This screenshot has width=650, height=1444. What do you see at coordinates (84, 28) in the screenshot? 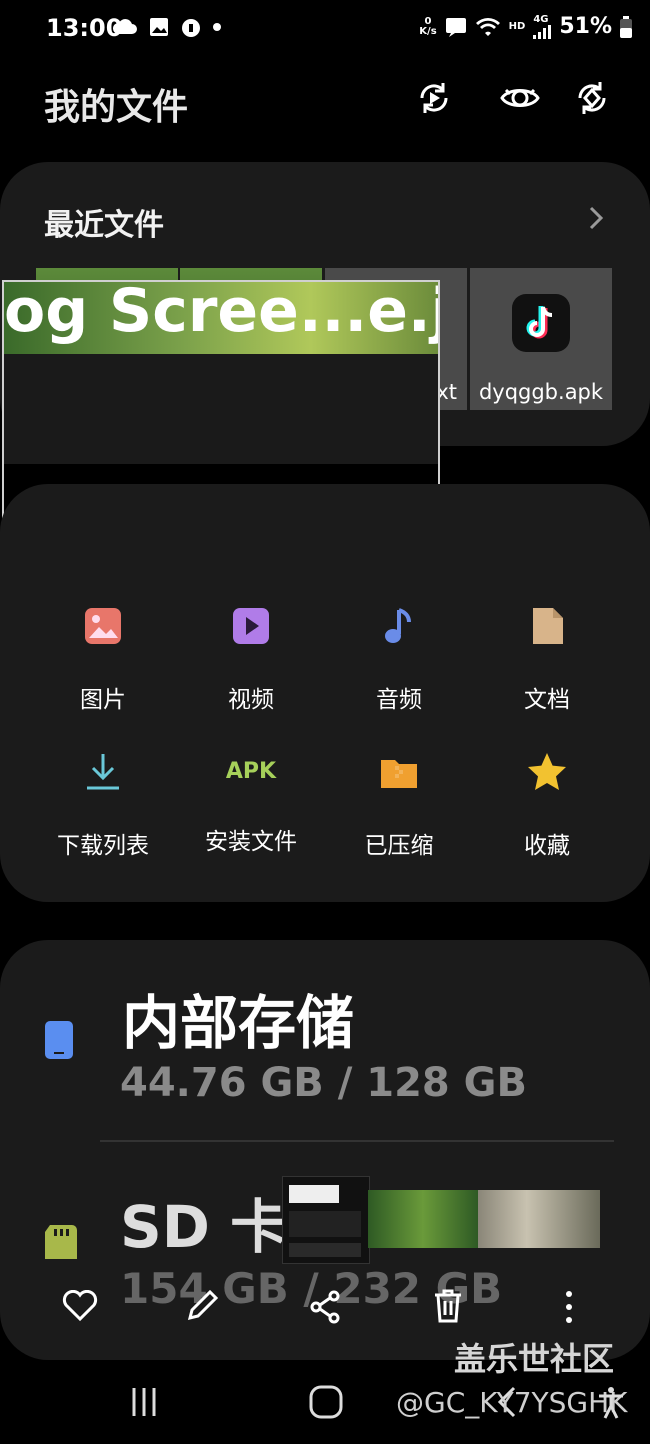
I see `status-time: 13:00` at bounding box center [84, 28].